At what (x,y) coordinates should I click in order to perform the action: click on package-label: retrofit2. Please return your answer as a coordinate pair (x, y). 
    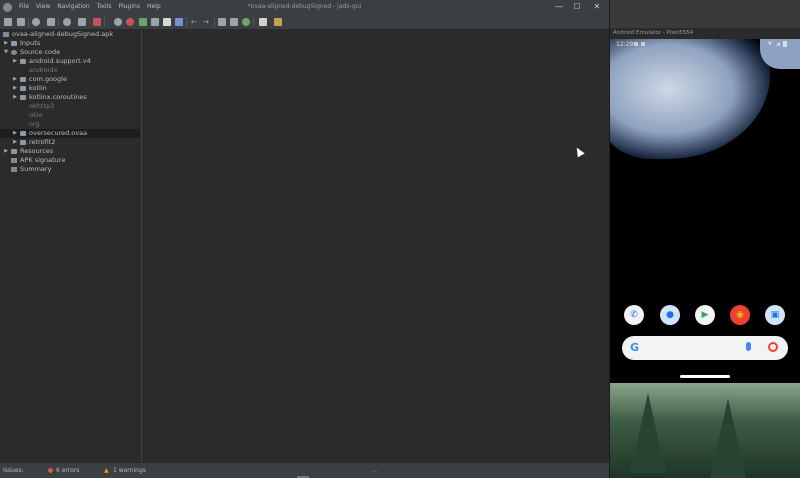
    Looking at the image, I should click on (42, 142).